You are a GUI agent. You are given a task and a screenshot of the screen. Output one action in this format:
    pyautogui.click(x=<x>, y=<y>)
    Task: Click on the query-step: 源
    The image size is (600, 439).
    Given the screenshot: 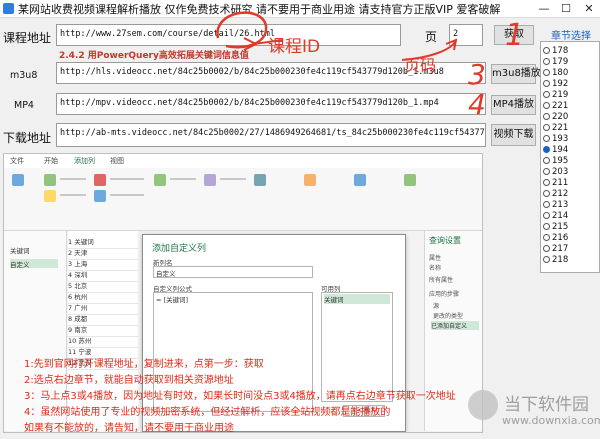 What is the action you would take?
    pyautogui.click(x=436, y=306)
    